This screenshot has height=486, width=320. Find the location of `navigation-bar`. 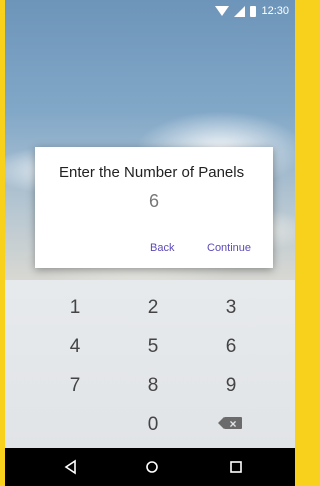

navigation-bar is located at coordinates (150, 467).